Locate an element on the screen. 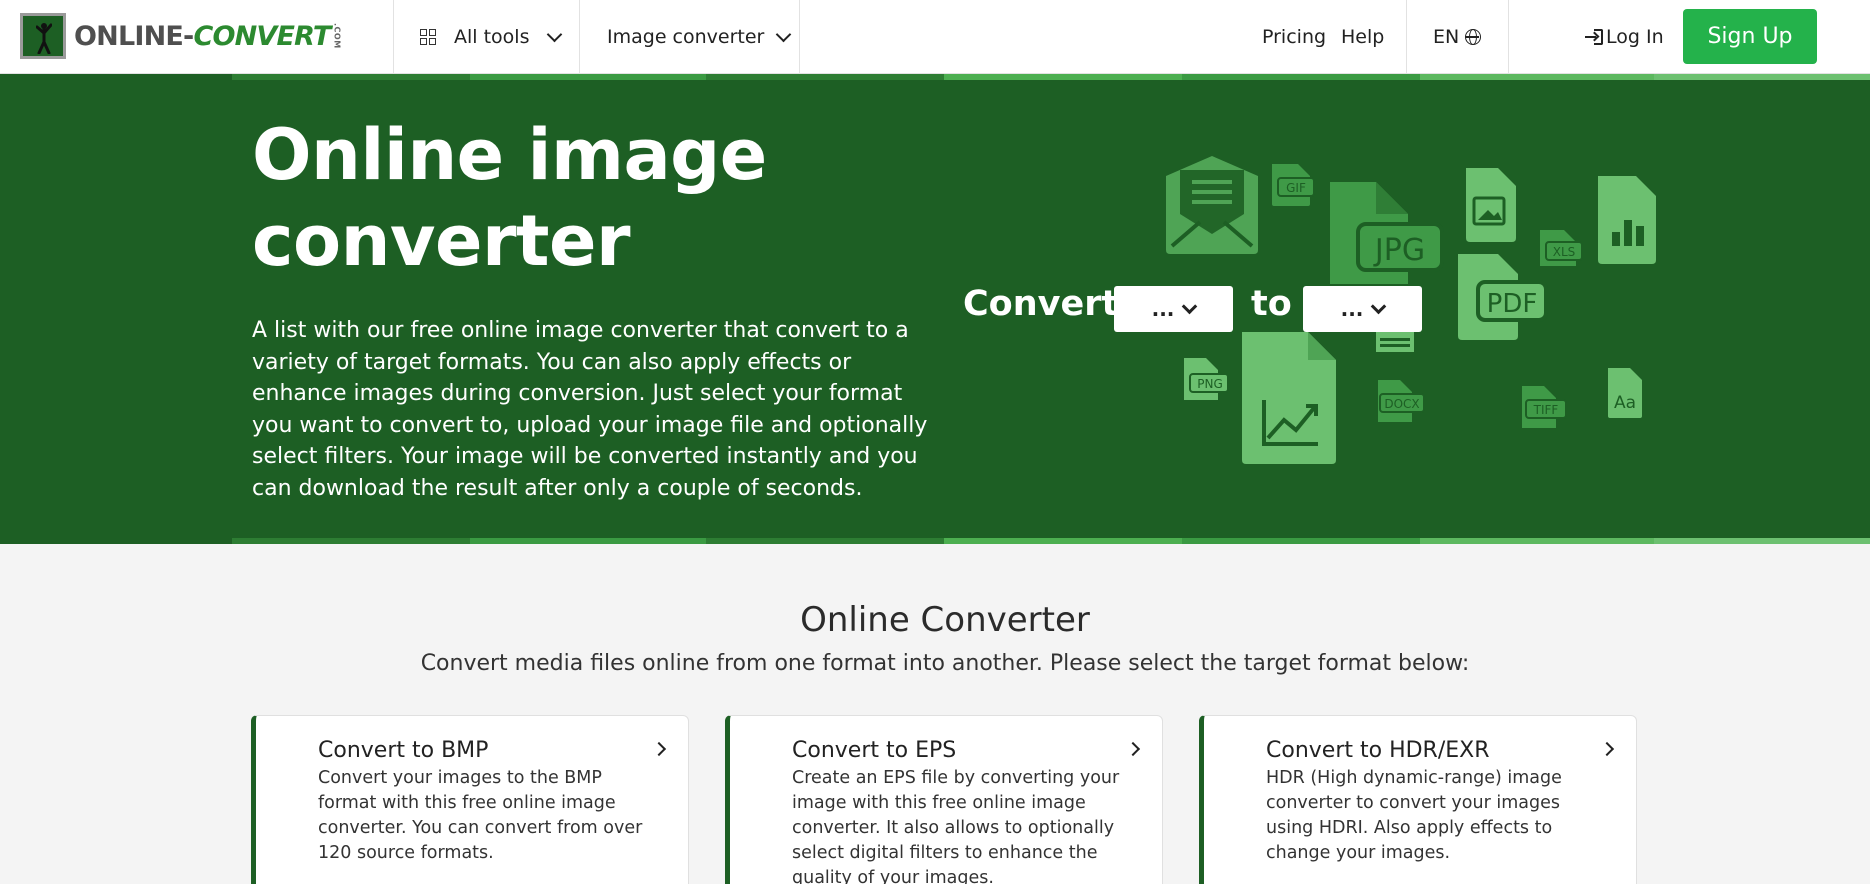  file-format-icons-illustration: GIF JPG XLS PDF PNG DOCX TIFF Aa is located at coordinates (1411, 310).